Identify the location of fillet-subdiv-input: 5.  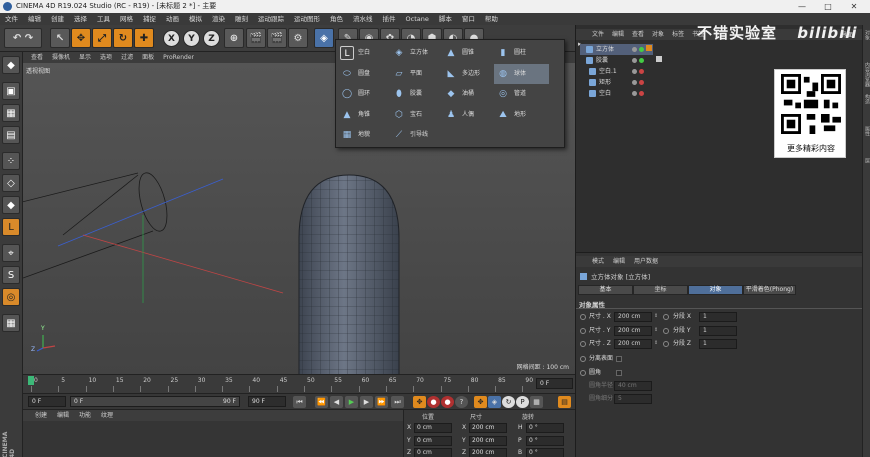
(633, 399).